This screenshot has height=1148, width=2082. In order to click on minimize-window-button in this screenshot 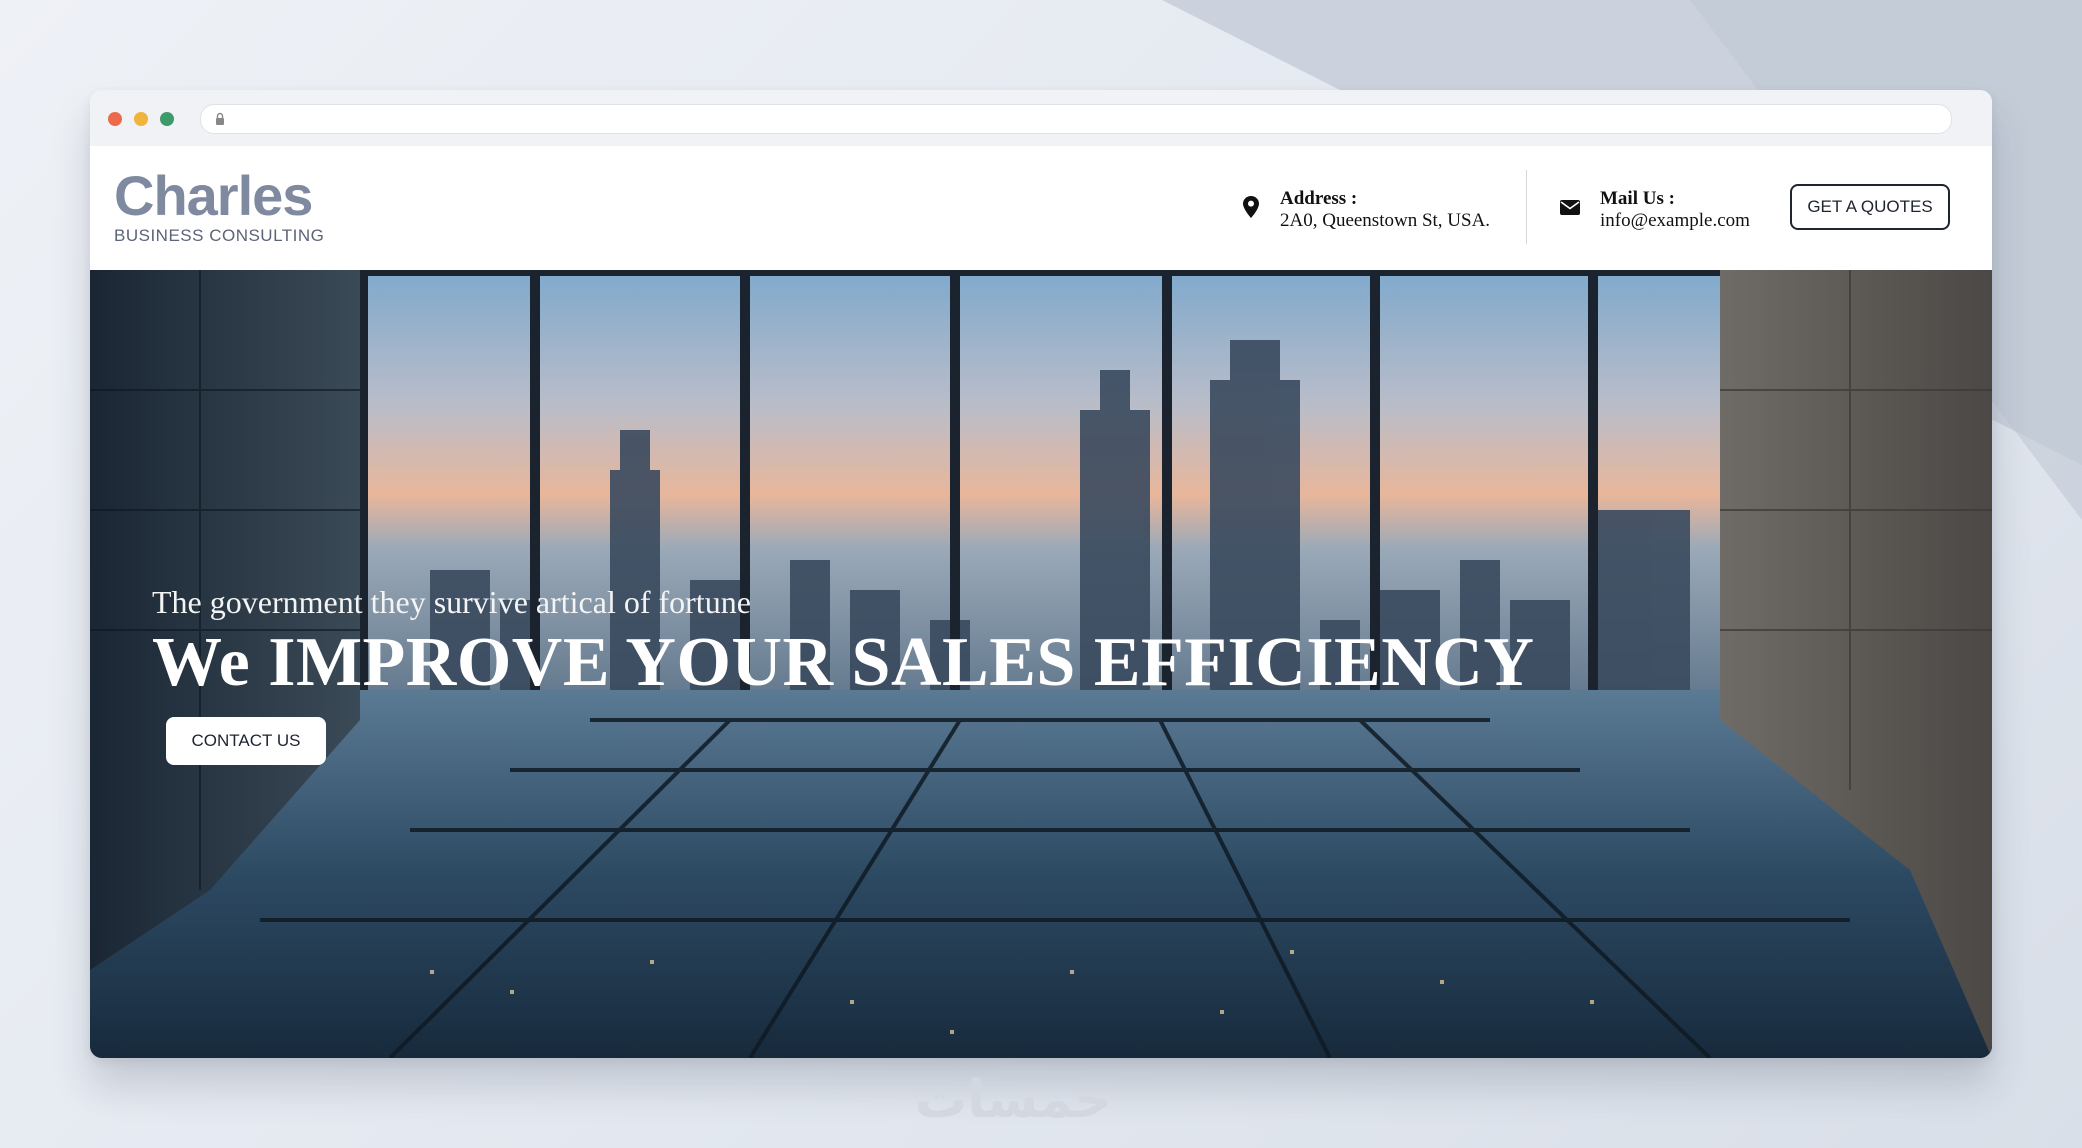, I will do `click(141, 119)`.